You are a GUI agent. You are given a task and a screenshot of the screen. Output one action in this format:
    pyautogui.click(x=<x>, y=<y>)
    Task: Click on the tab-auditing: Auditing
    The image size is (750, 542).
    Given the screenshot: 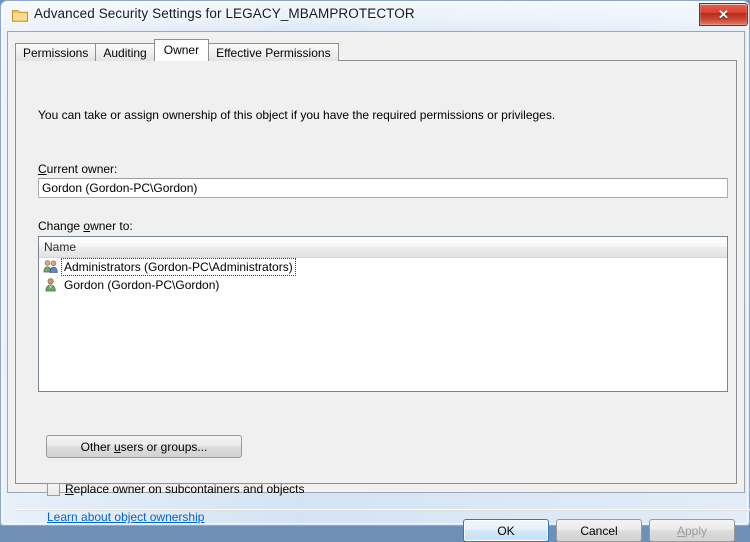 What is the action you would take?
    pyautogui.click(x=125, y=52)
    